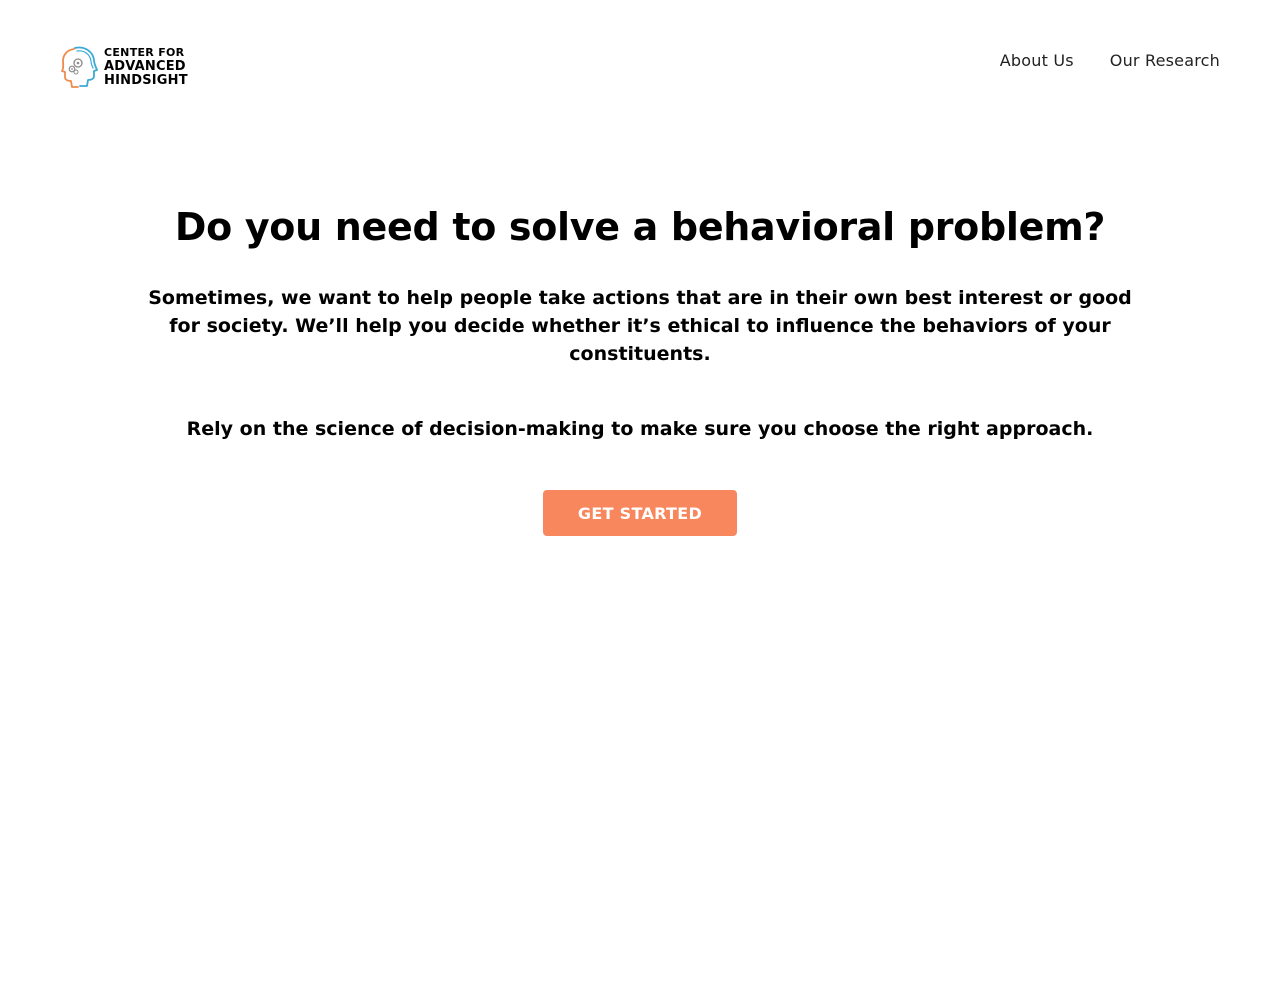  I want to click on head-profile-gears-icon, so click(79, 67).